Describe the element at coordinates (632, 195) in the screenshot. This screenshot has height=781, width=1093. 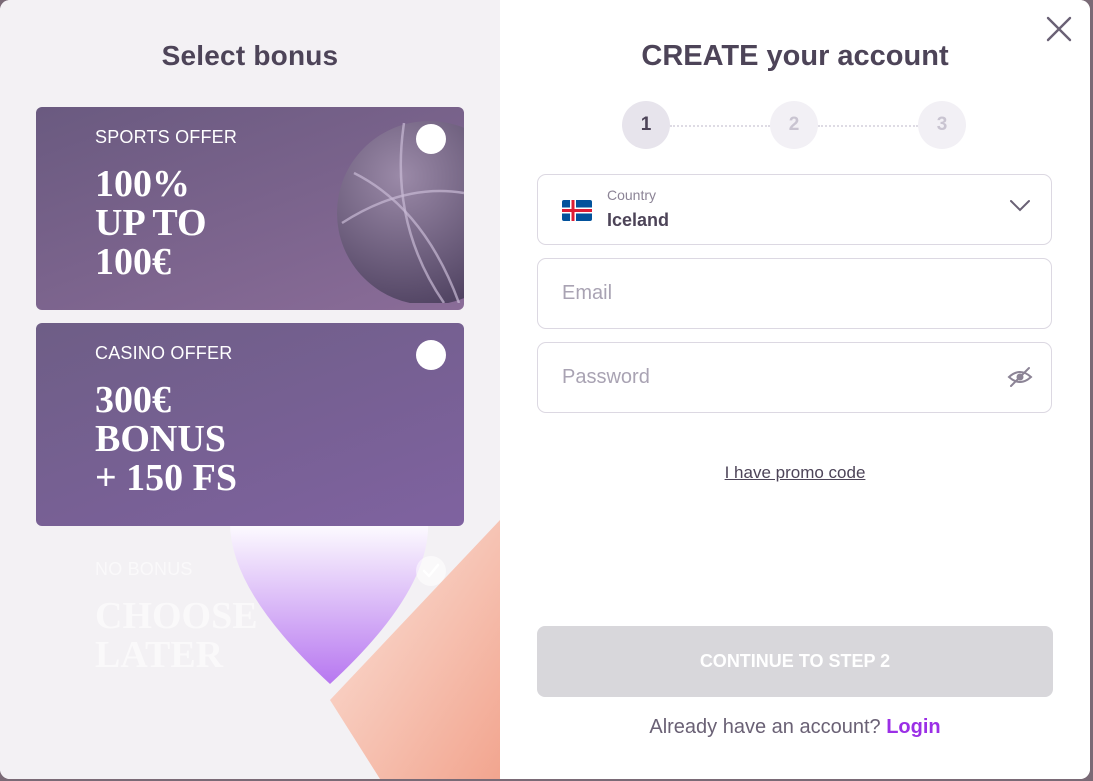
I see `country-label: Country` at that location.